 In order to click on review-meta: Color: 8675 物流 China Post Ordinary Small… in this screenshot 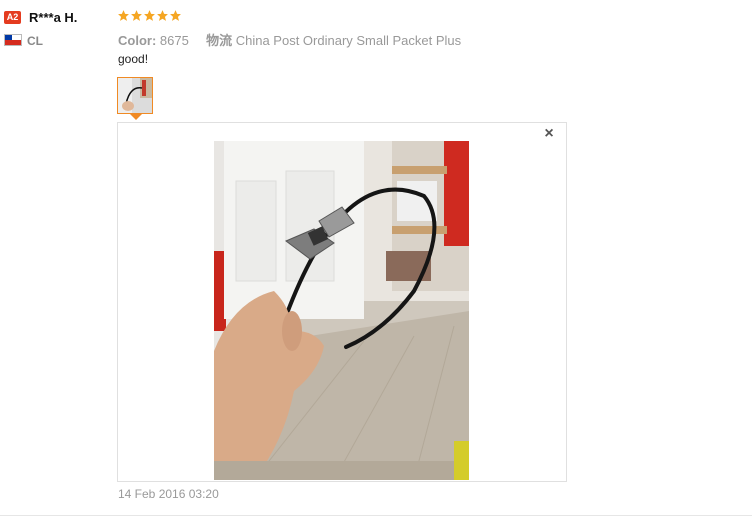, I will do `click(289, 39)`.